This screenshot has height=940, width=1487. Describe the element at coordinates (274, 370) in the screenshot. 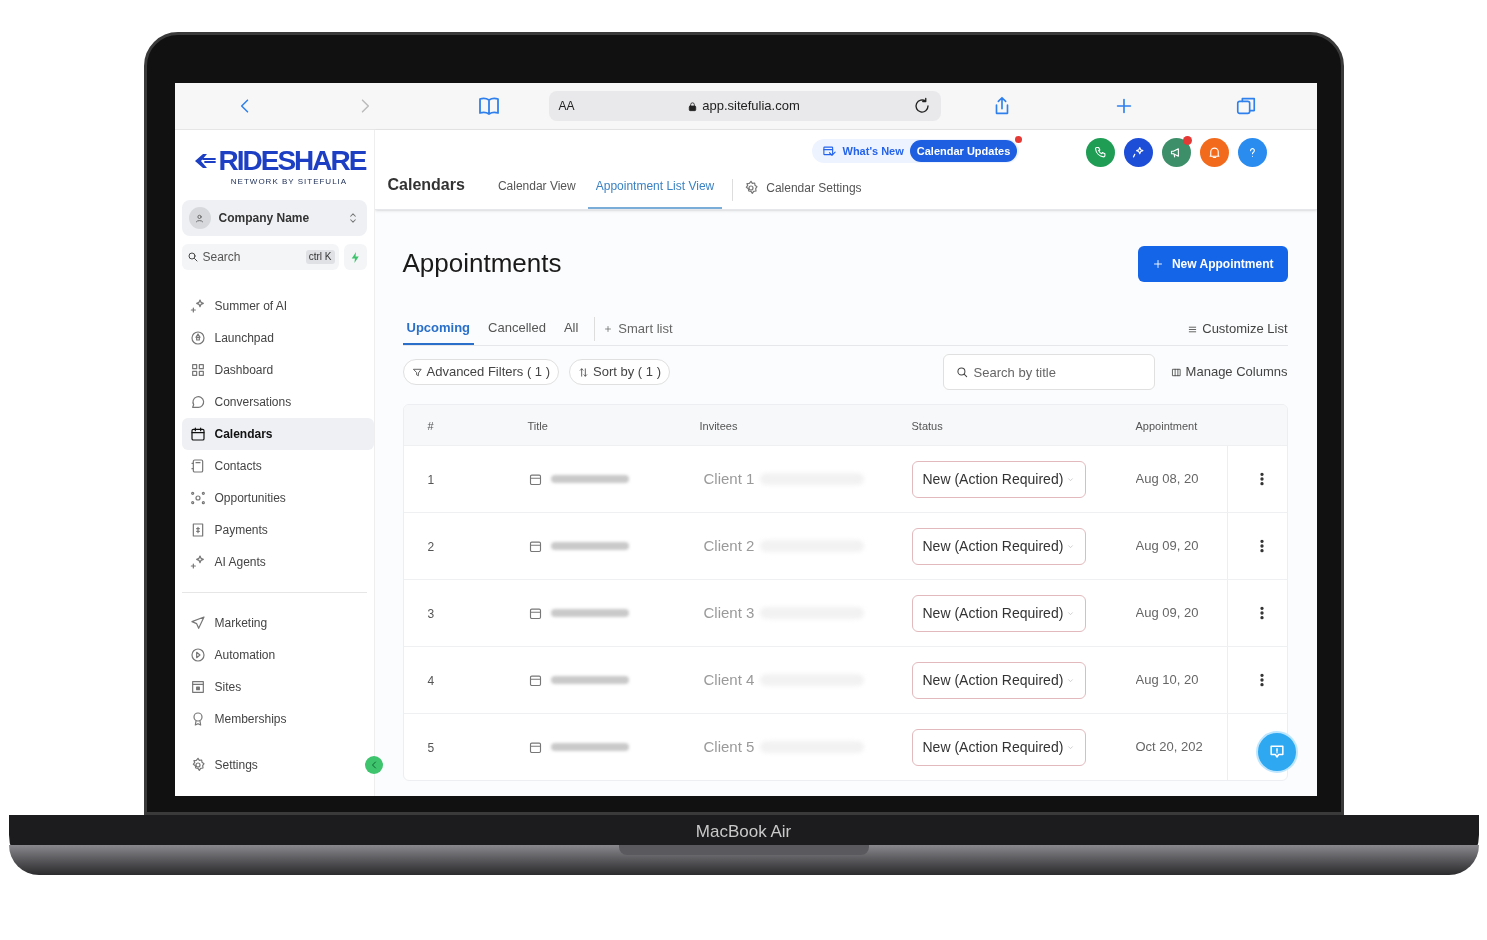

I see `sidebar-item: Dashboard` at that location.